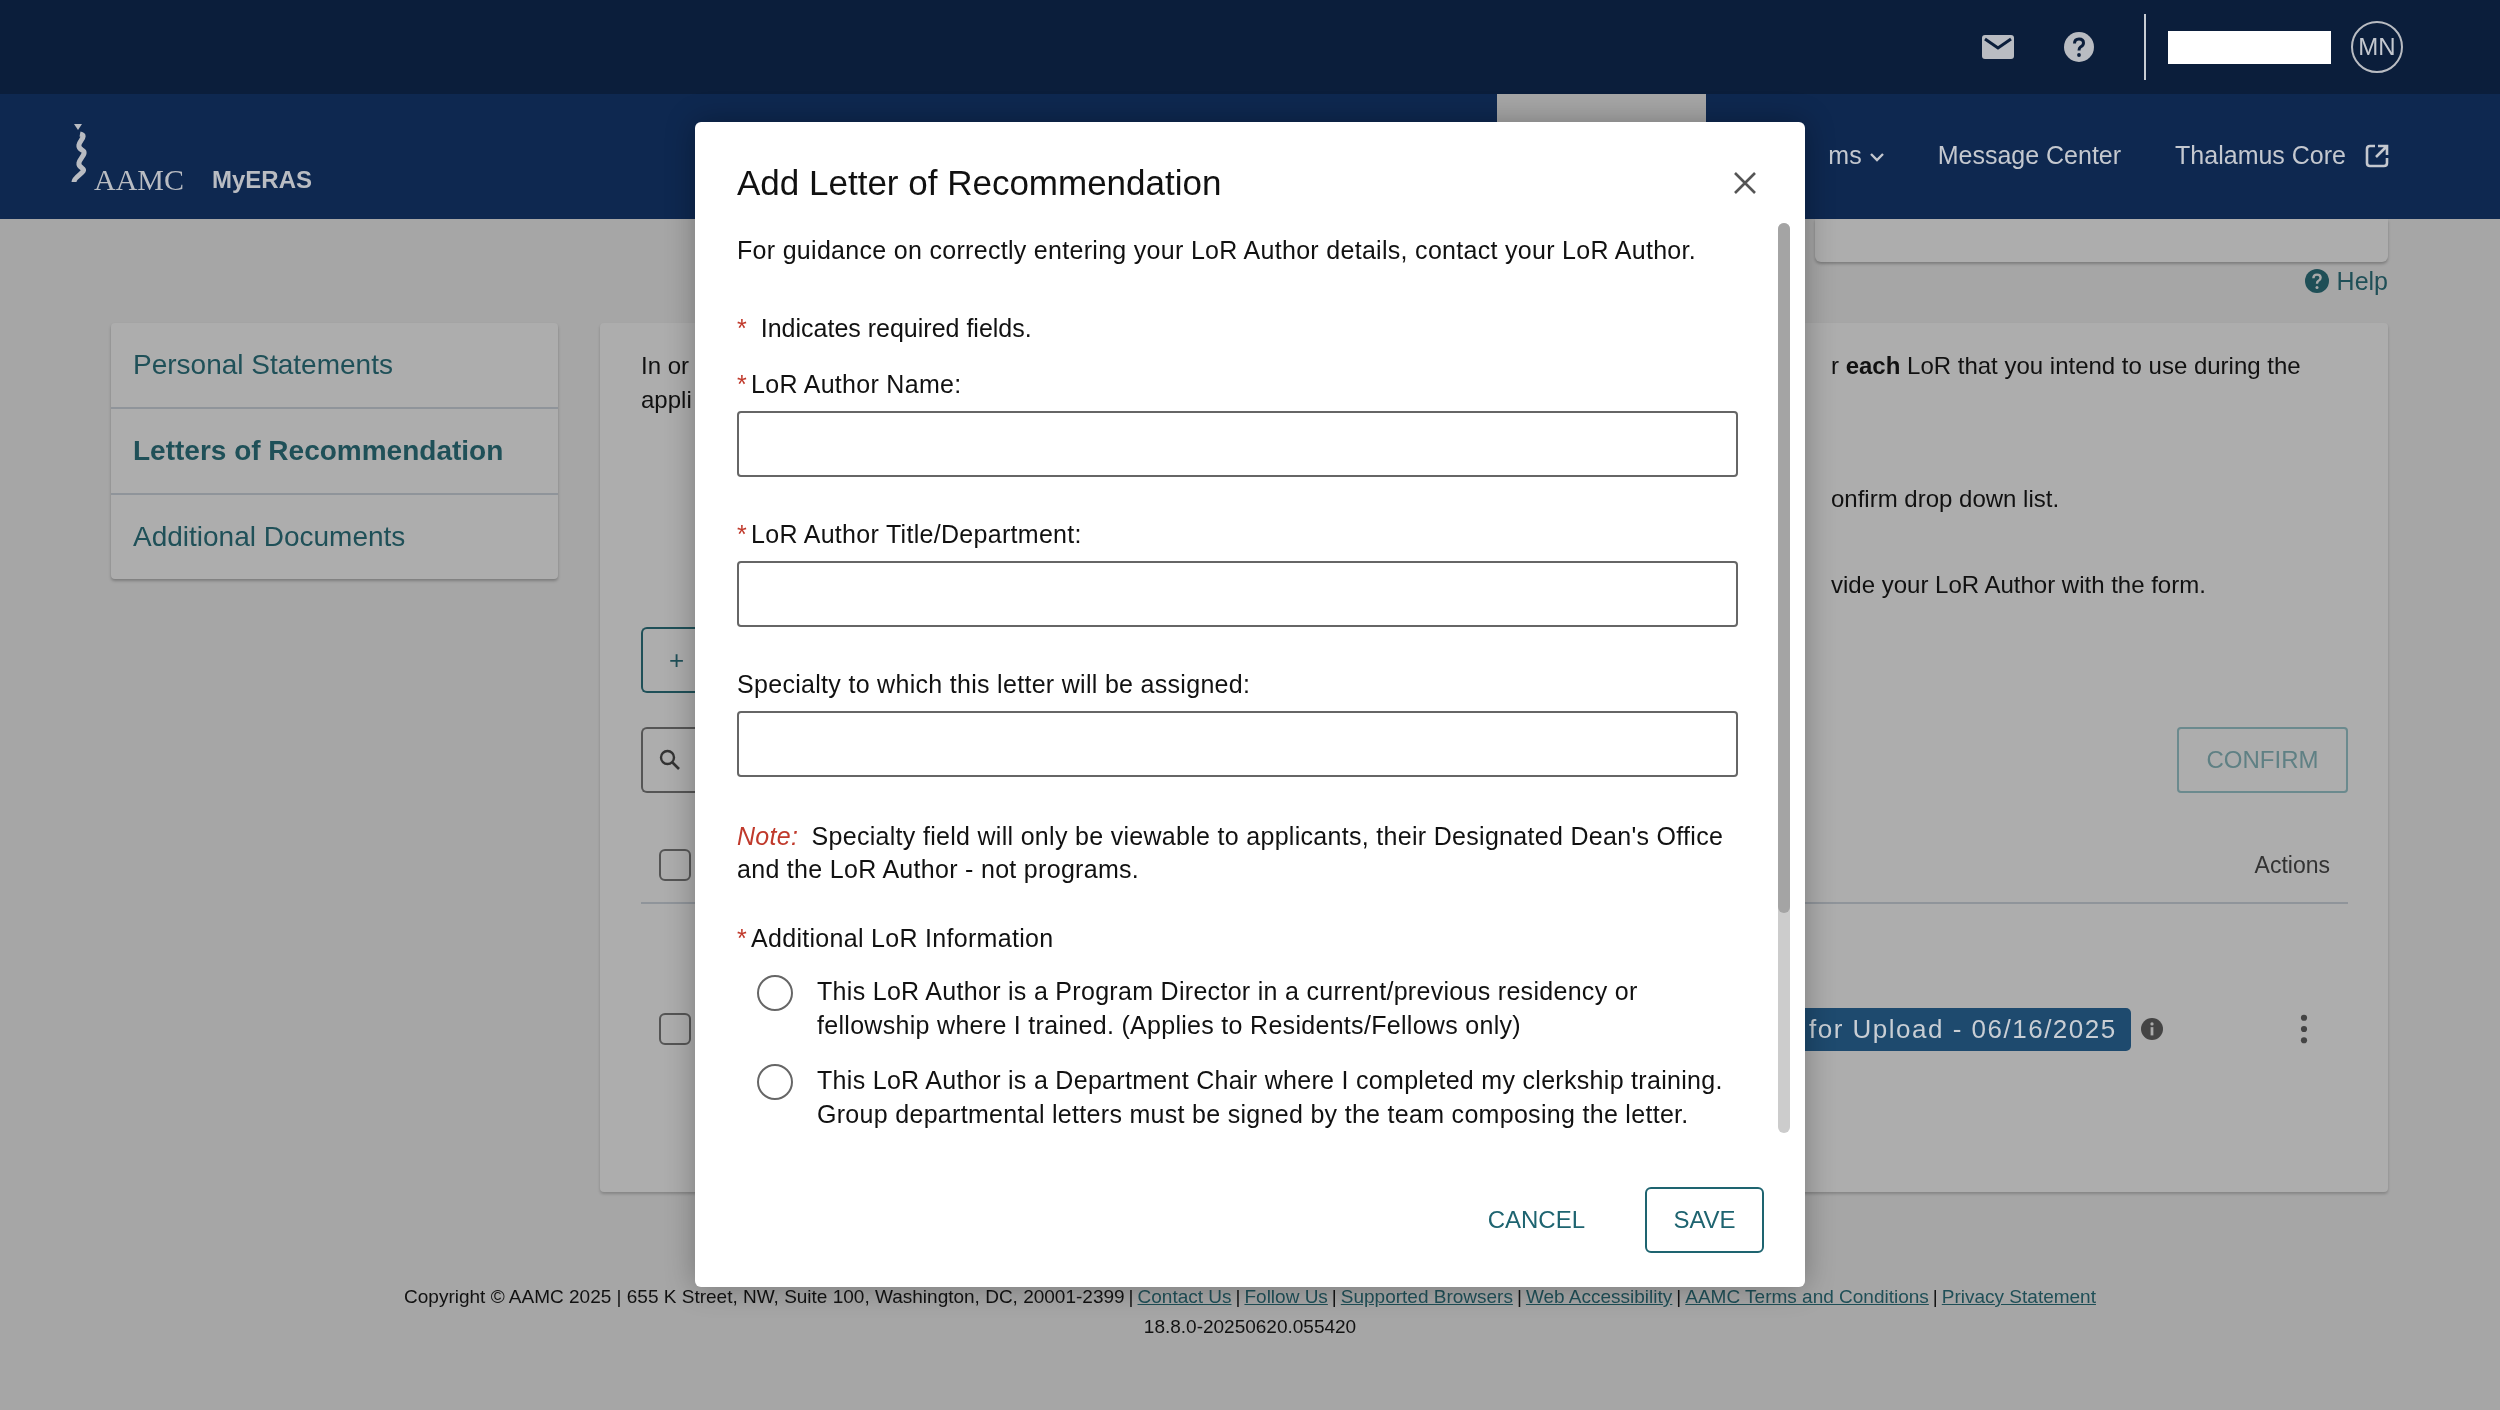  What do you see at coordinates (1184, 1296) in the screenshot?
I see `footer-link: Contact Us` at bounding box center [1184, 1296].